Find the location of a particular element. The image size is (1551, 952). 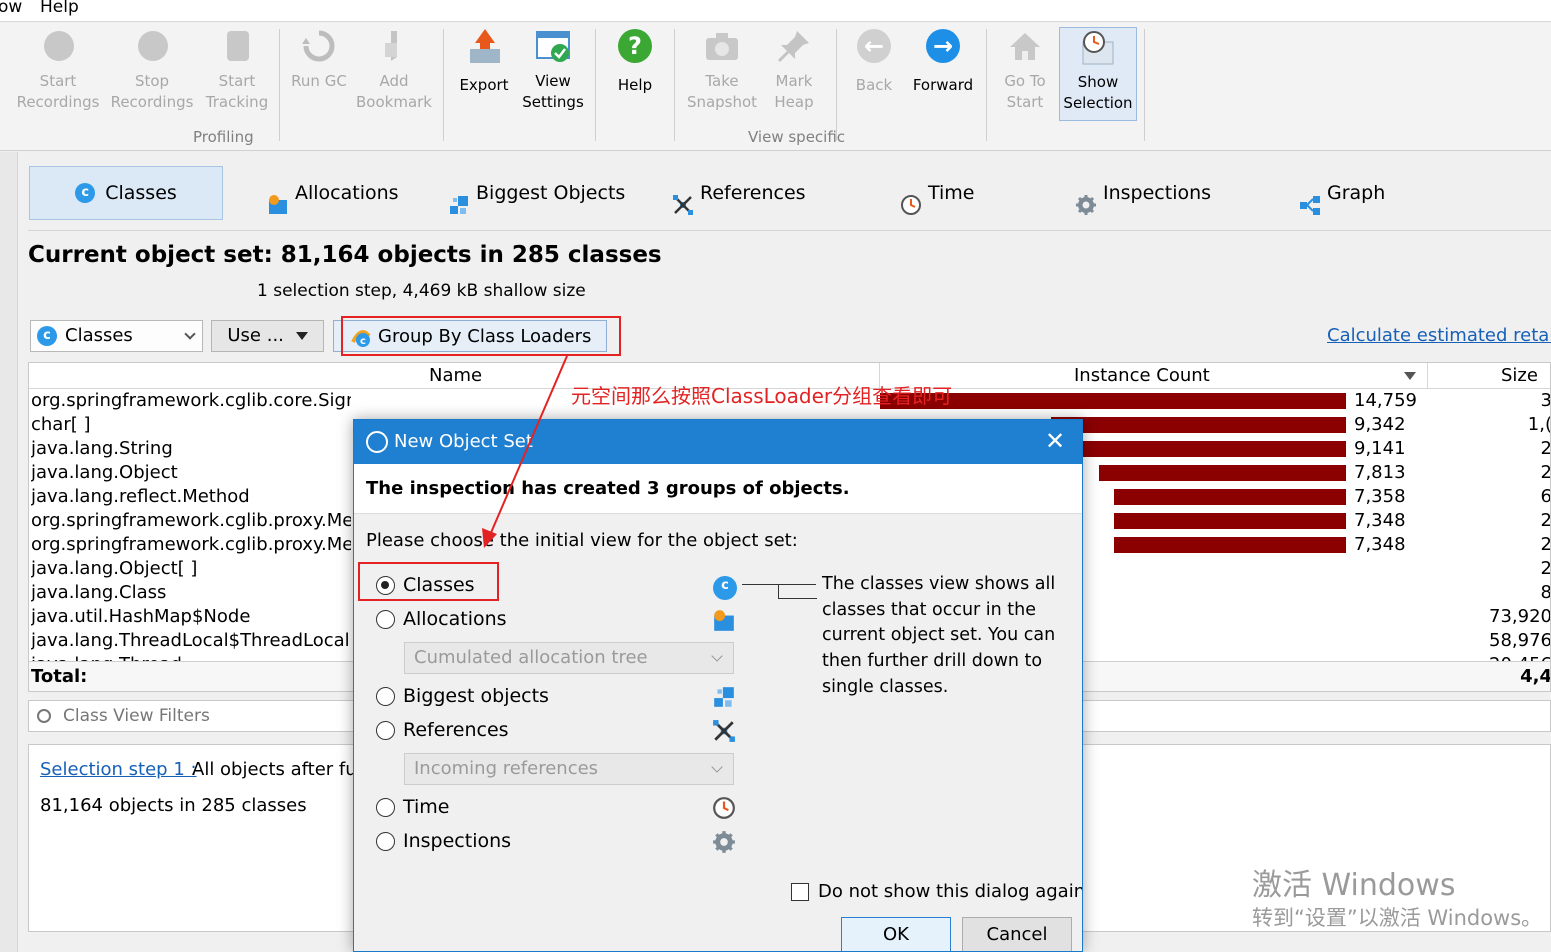

tab-time: Time is located at coordinates (937, 193).